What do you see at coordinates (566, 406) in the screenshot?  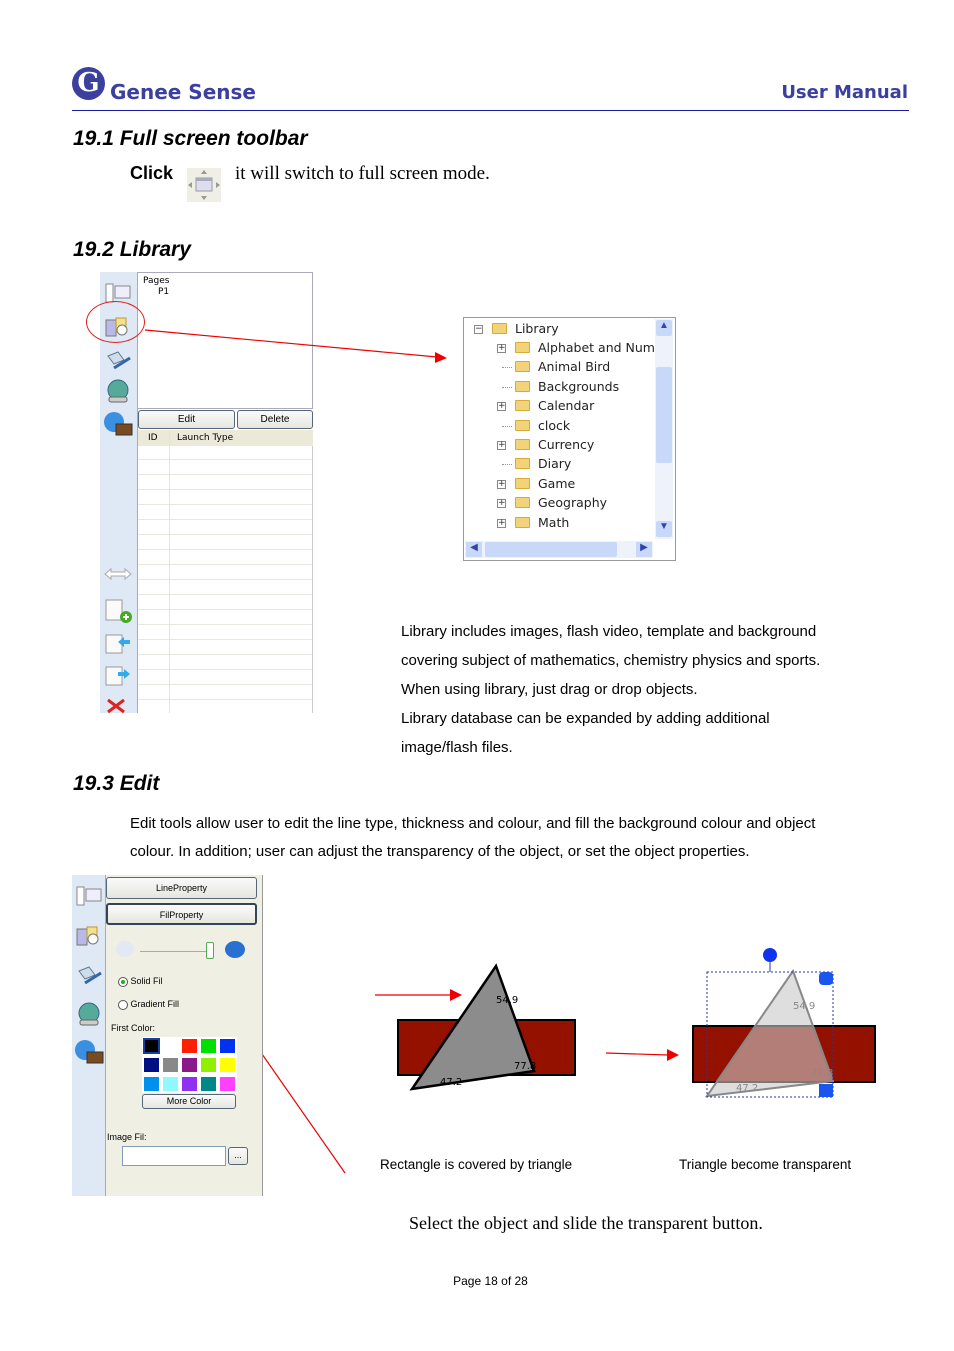 I see `tree-label: Calendar` at bounding box center [566, 406].